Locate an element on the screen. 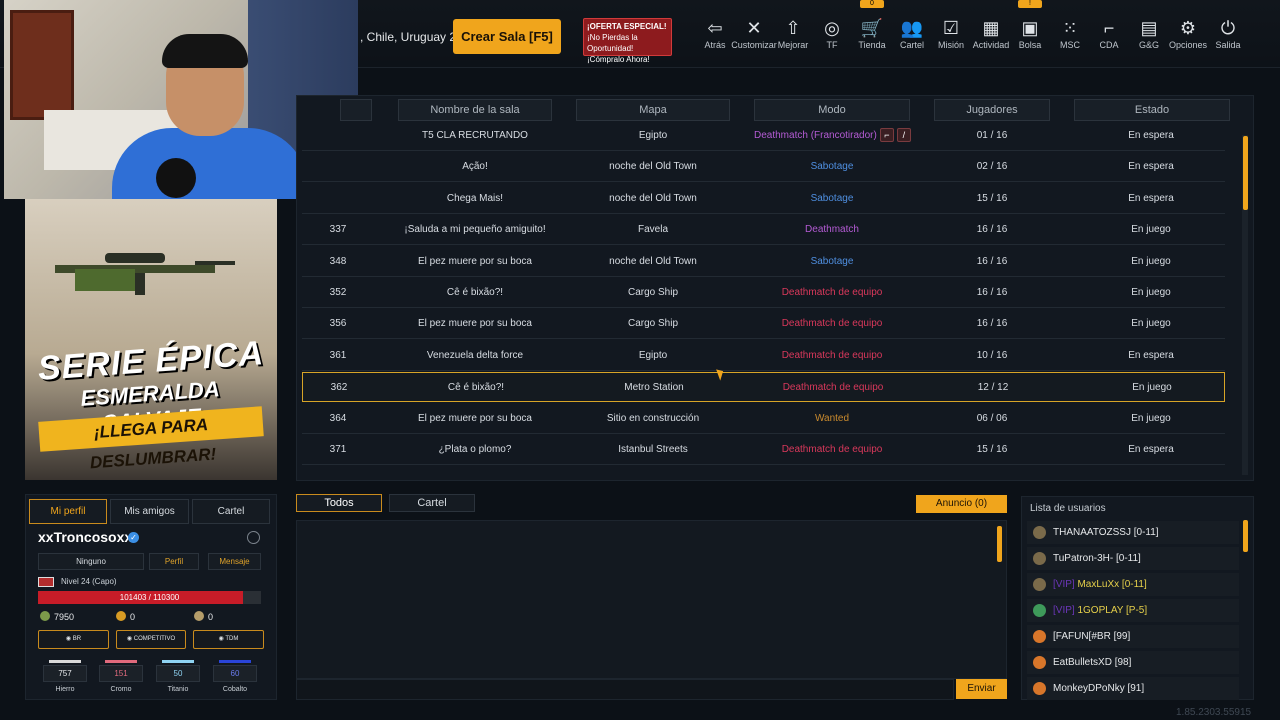 The width and height of the screenshot is (1280, 720). user-row: MonkeyDPoNky [91] is located at coordinates (1133, 688).